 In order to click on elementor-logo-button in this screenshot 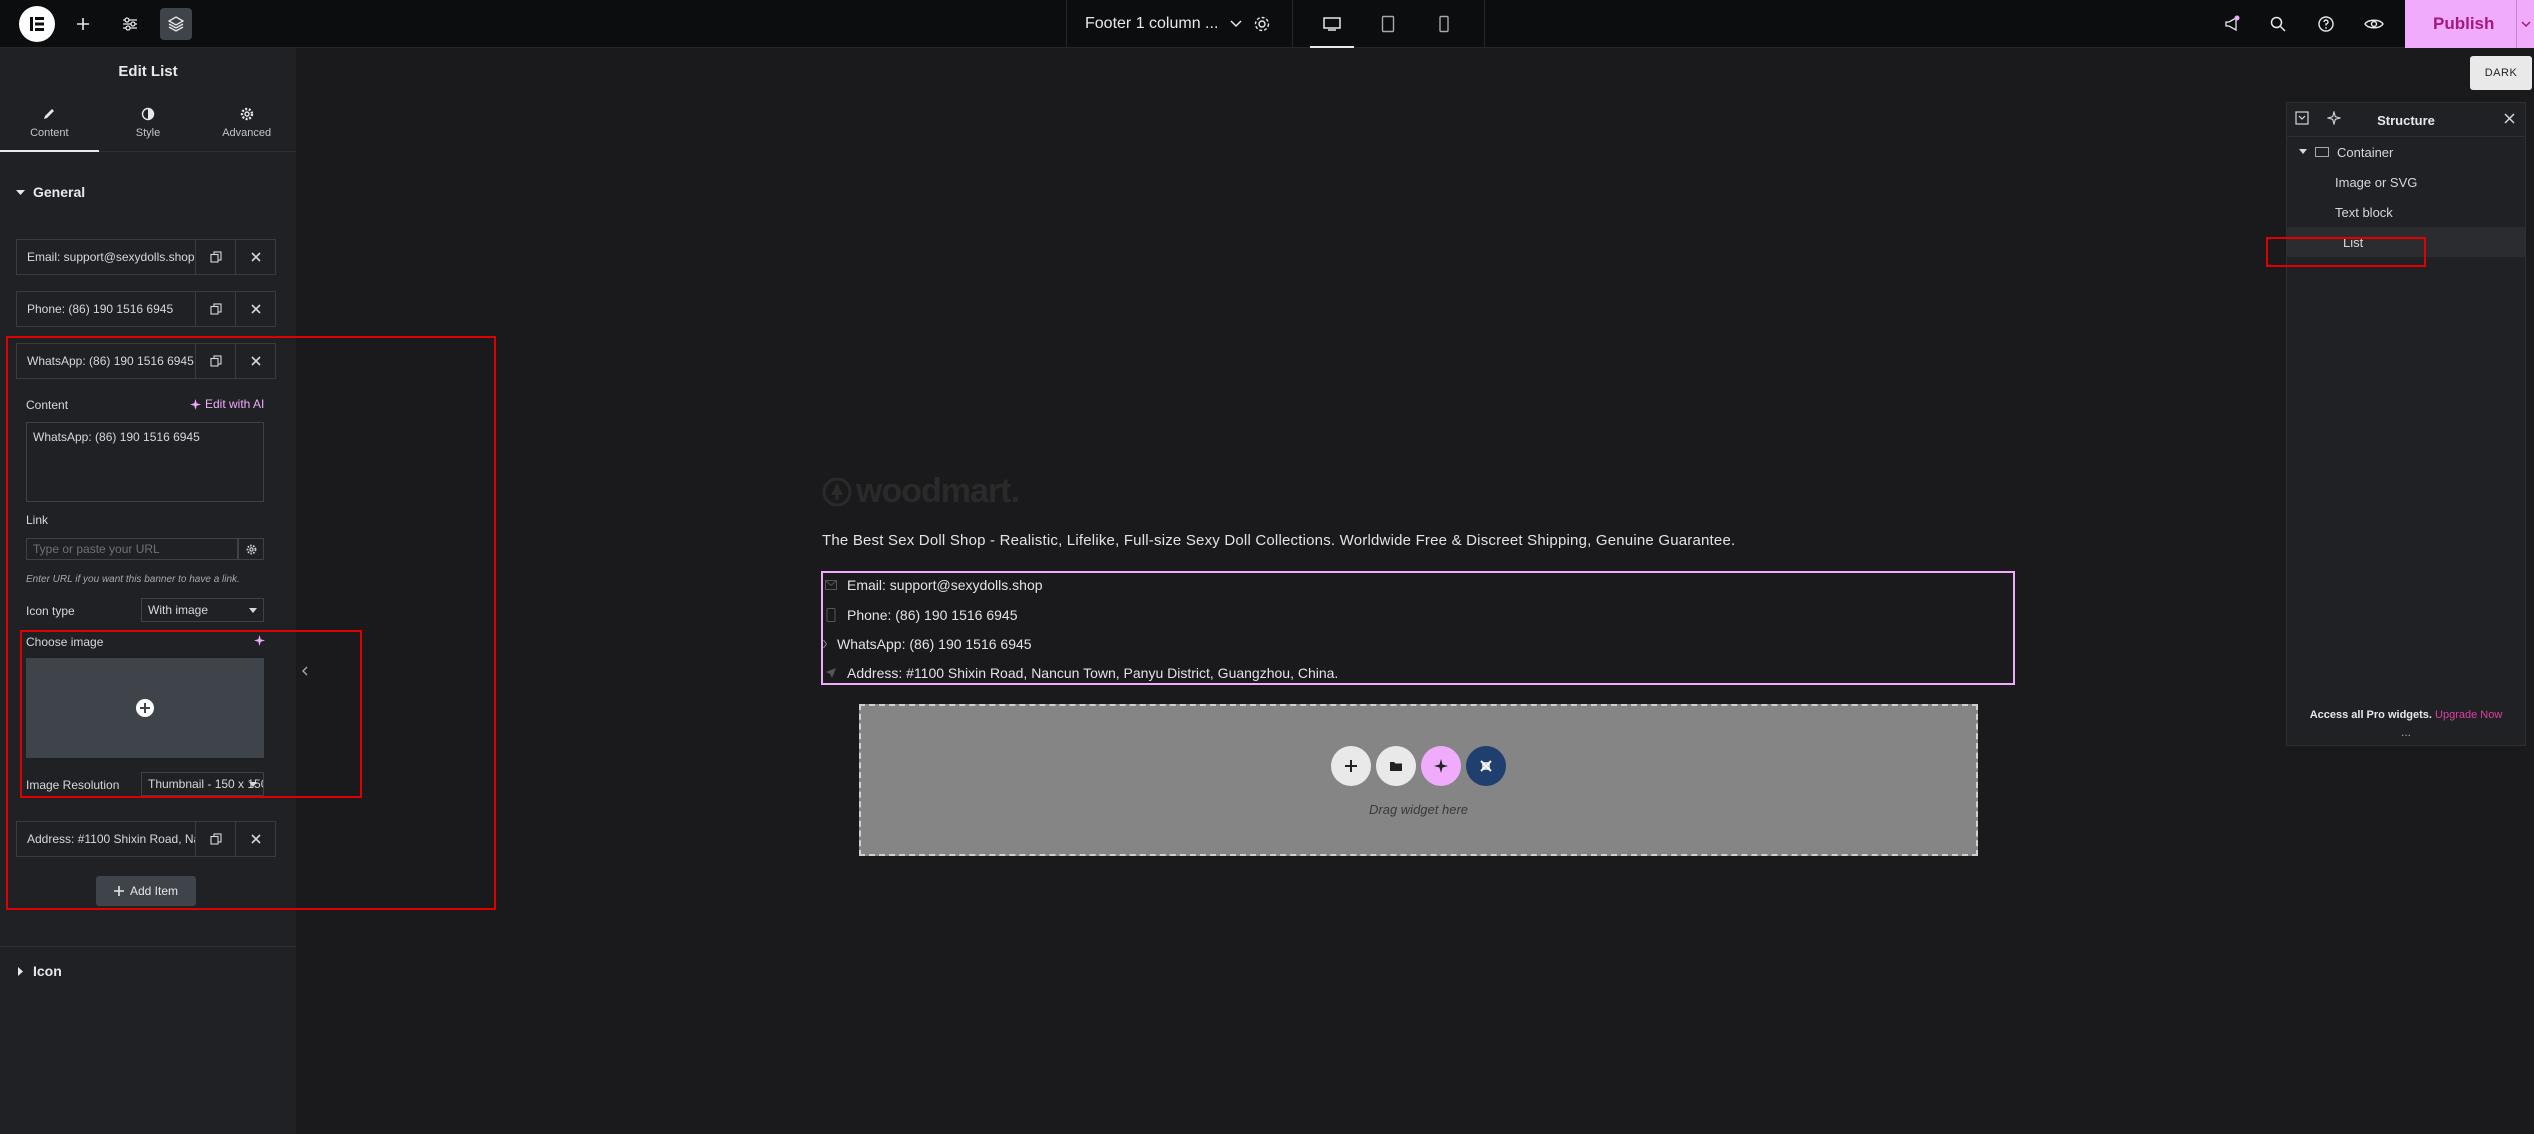, I will do `click(37, 24)`.